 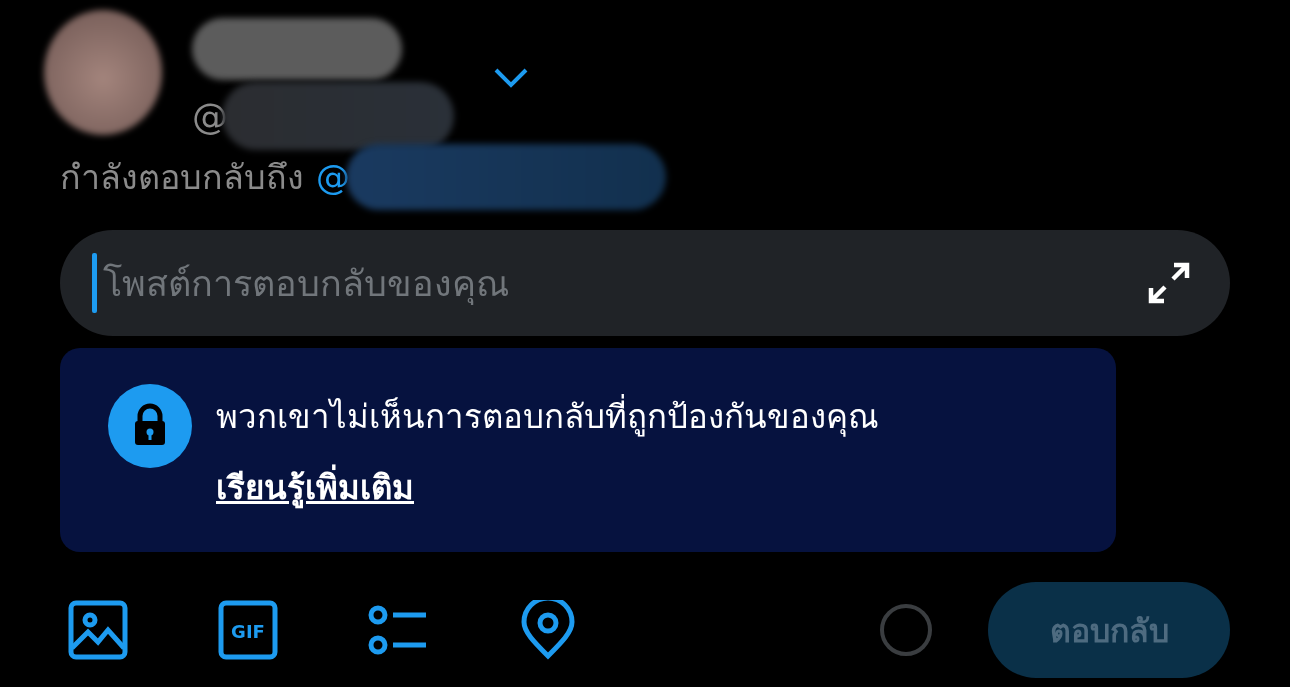 I want to click on character-count-ring, so click(x=906, y=630).